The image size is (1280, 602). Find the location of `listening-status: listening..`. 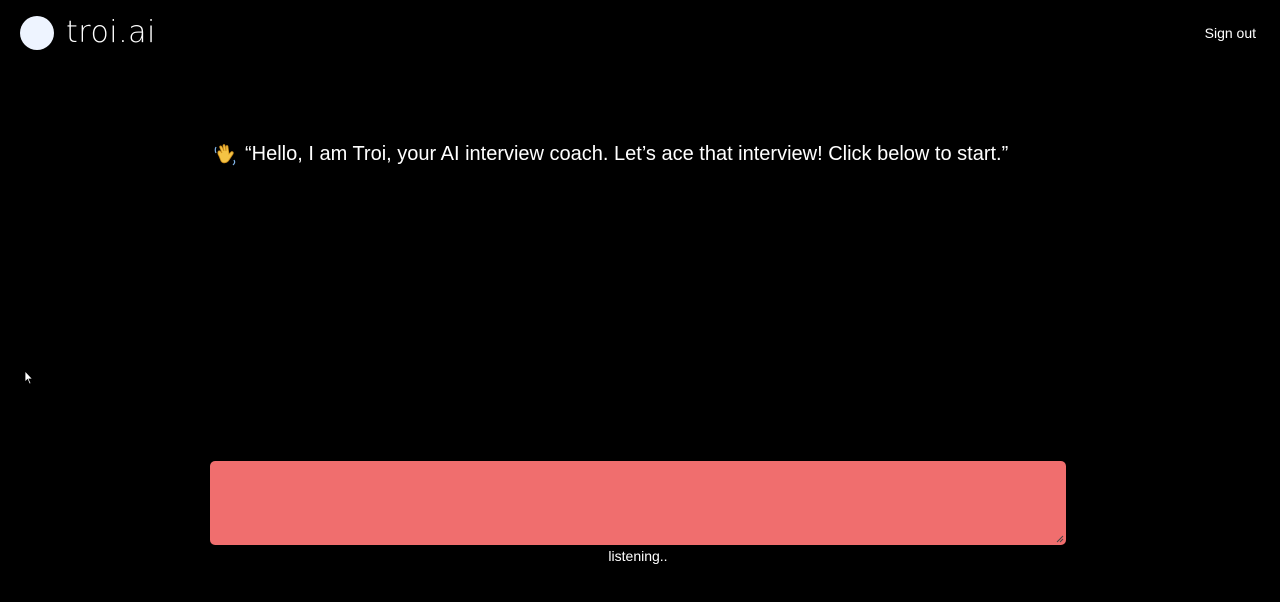

listening-status: listening.. is located at coordinates (638, 556).